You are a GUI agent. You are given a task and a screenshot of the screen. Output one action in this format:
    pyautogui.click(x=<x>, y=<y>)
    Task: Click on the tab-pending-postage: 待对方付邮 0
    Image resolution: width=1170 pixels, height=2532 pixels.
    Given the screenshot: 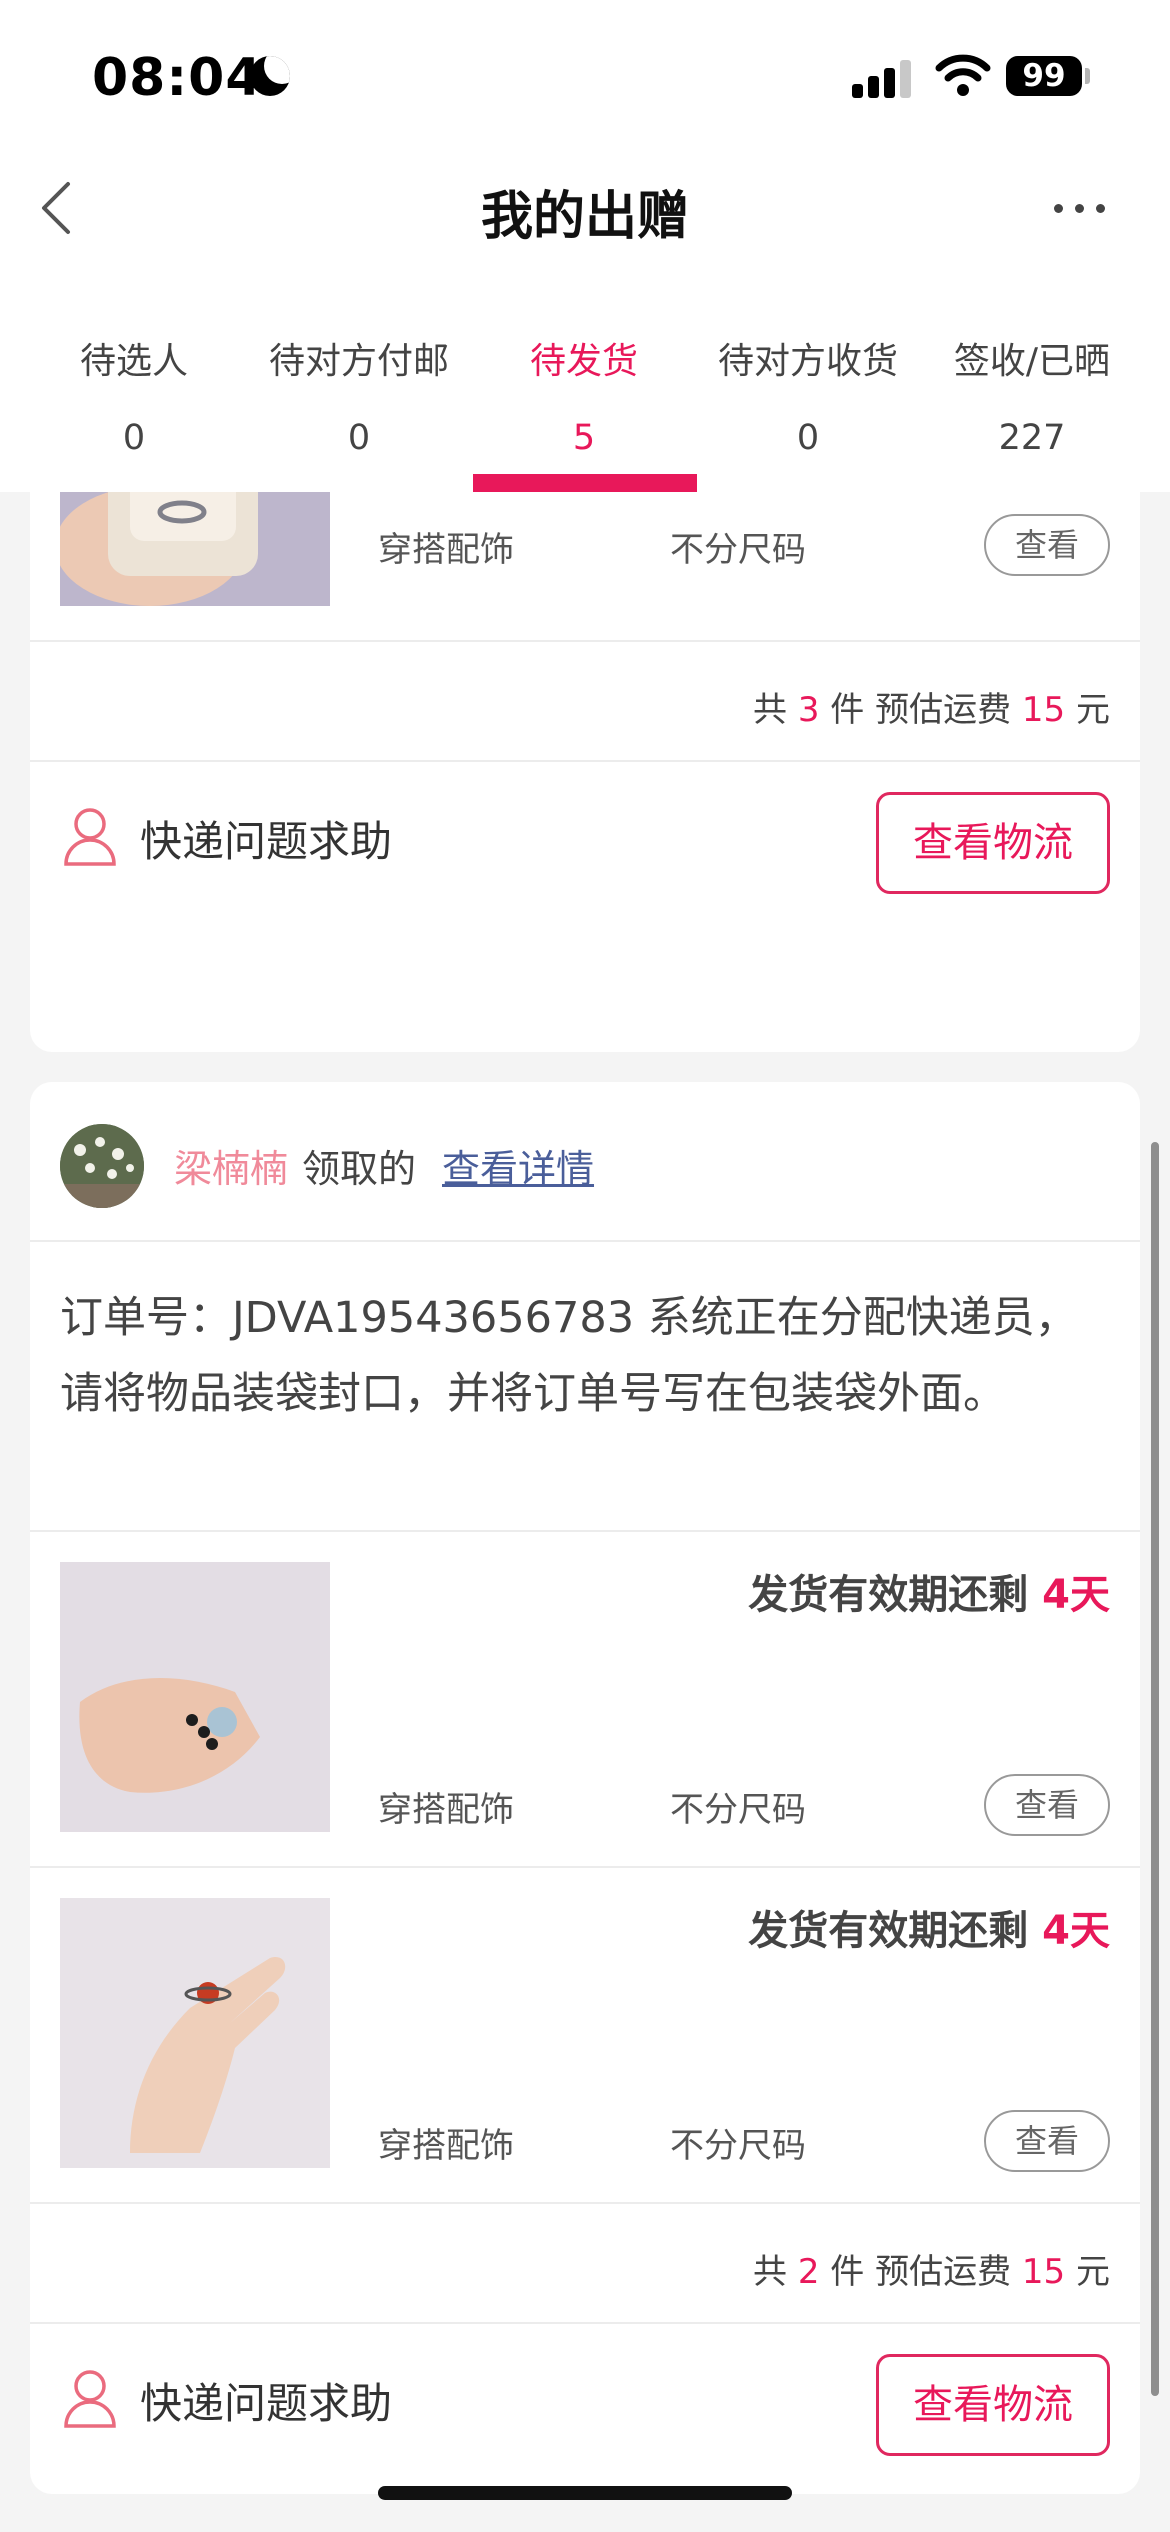 What is the action you would take?
    pyautogui.click(x=359, y=396)
    